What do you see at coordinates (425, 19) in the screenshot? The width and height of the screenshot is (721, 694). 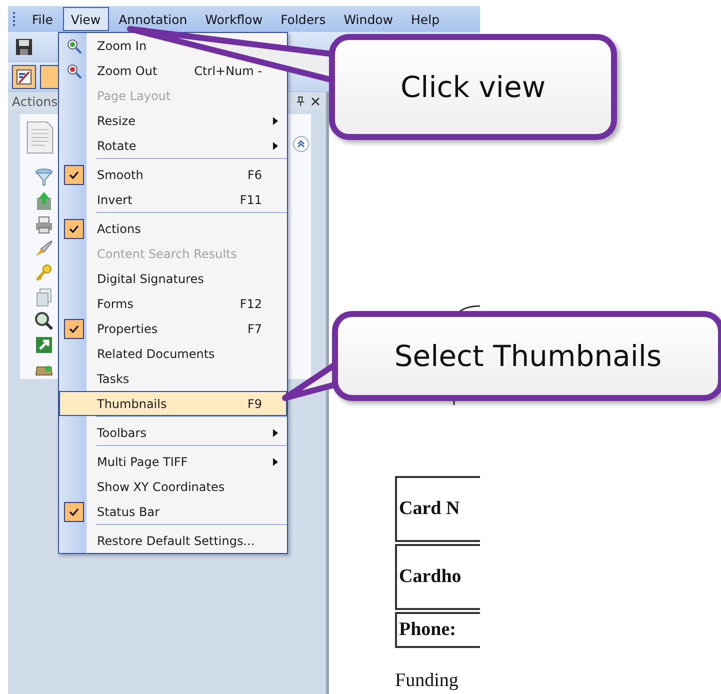 I see `menu-title: Help` at bounding box center [425, 19].